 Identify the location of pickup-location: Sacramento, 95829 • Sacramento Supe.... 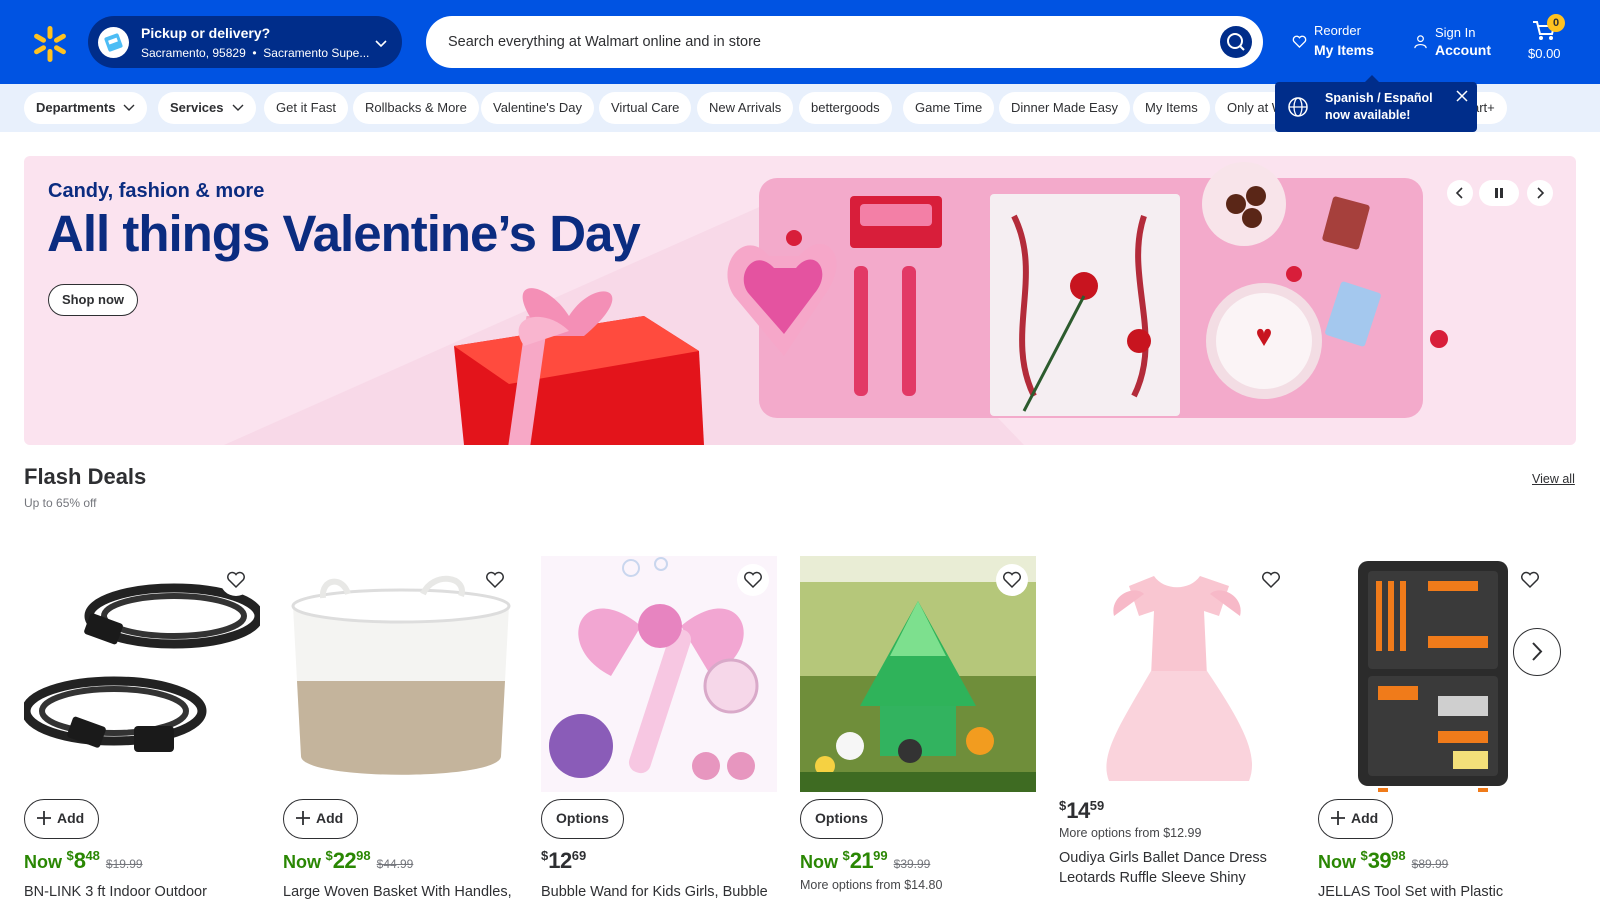
(255, 53).